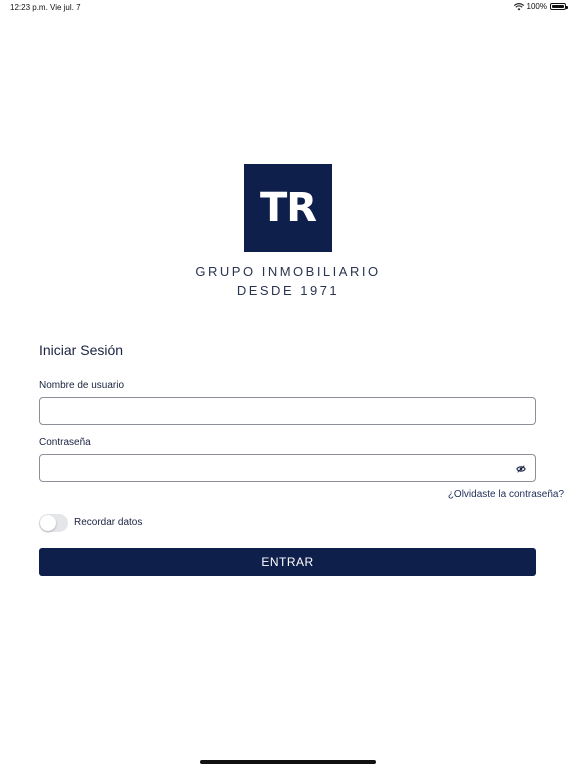 The image size is (576, 768). I want to click on status-date: Vie jul. 7, so click(65, 7).